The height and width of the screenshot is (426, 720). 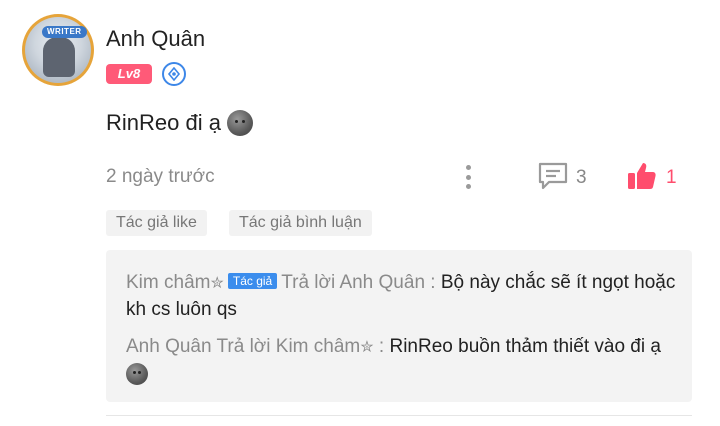 I want to click on reply-to-label: Trả lời Anh Quân :, so click(x=358, y=282).